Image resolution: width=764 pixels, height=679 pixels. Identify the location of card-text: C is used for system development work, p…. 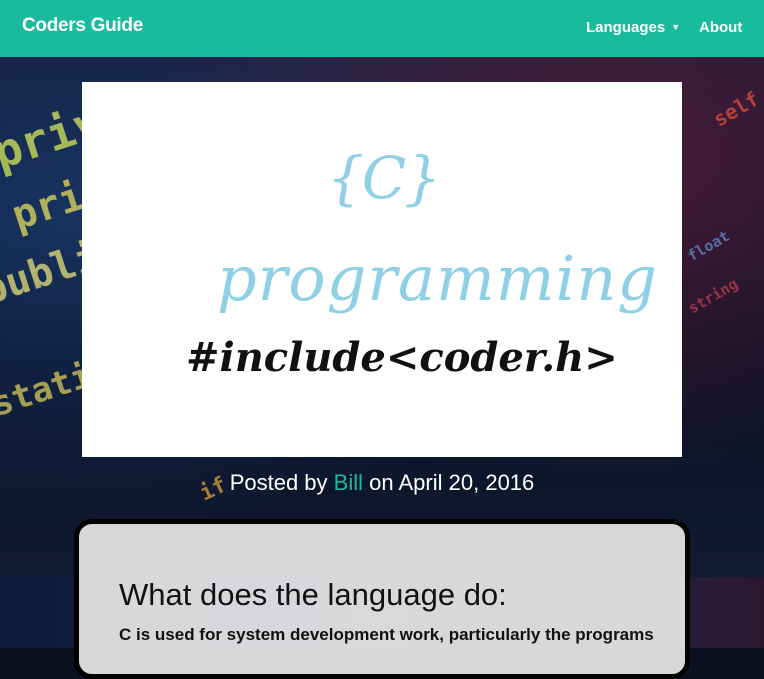
(386, 634).